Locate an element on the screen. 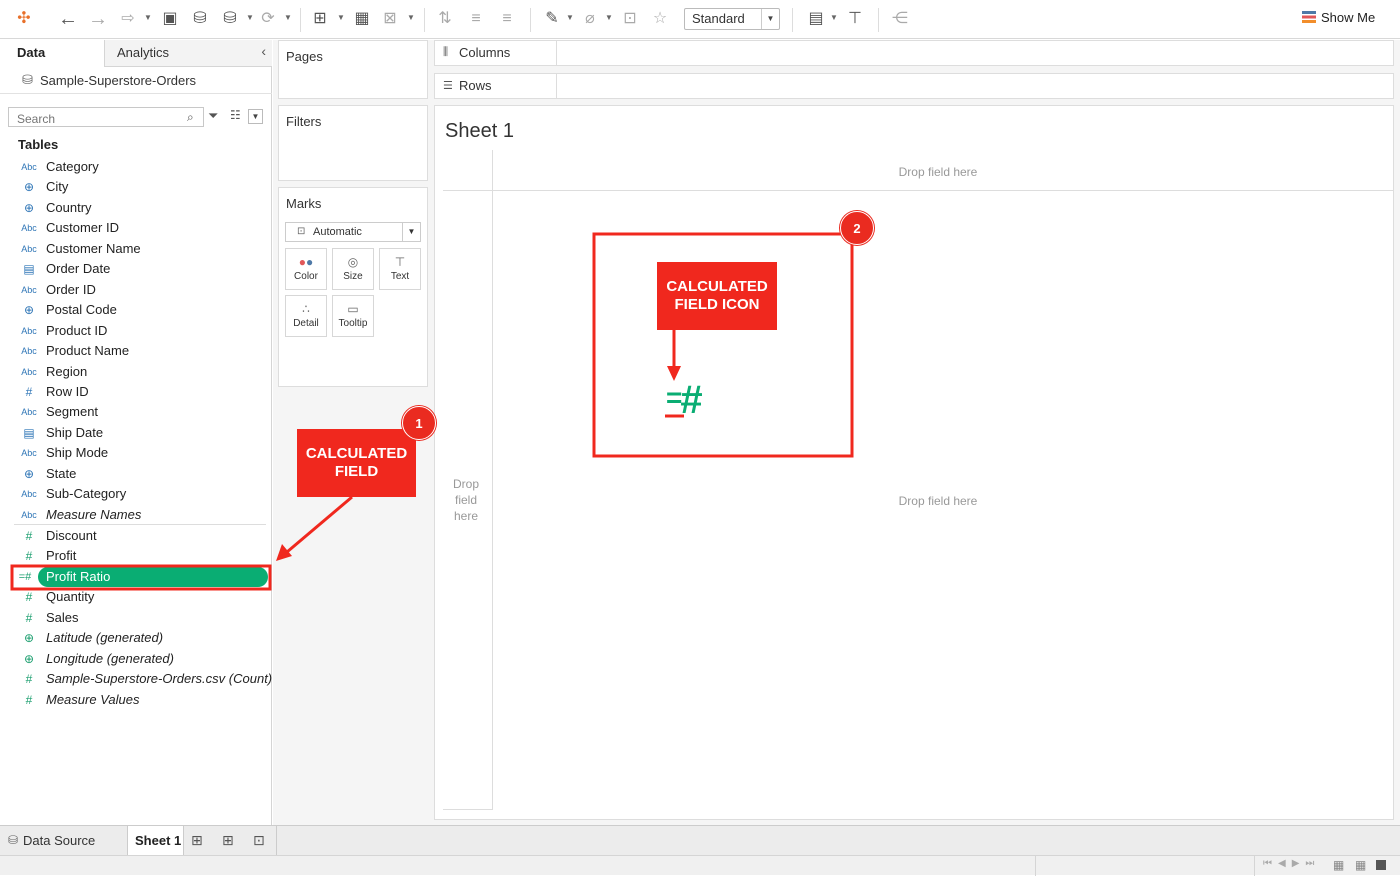 Image resolution: width=1400 pixels, height=876 pixels. callout-1-arrowhead is located at coordinates (284, 552).